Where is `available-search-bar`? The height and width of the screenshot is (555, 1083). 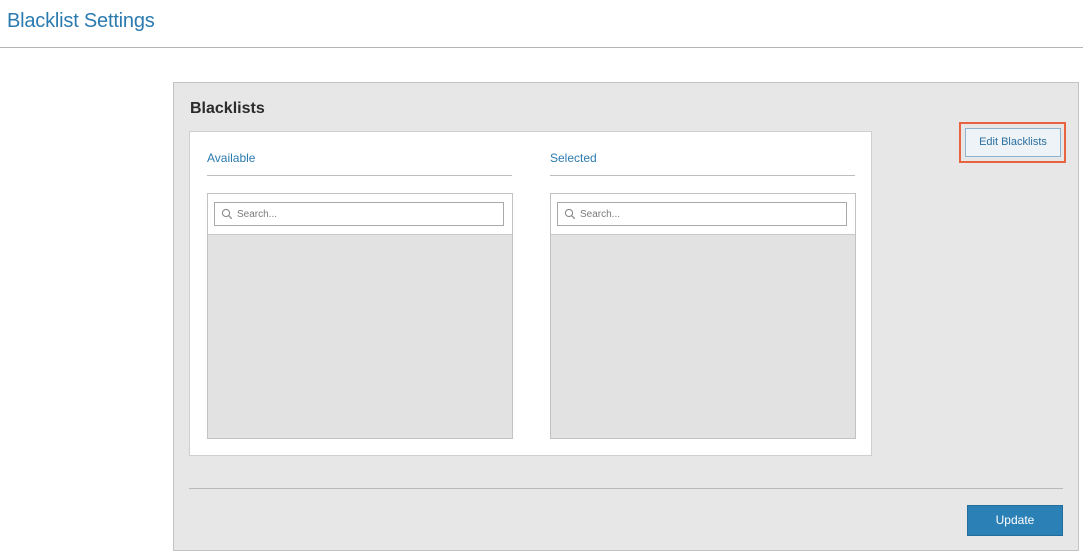 available-search-bar is located at coordinates (360, 214).